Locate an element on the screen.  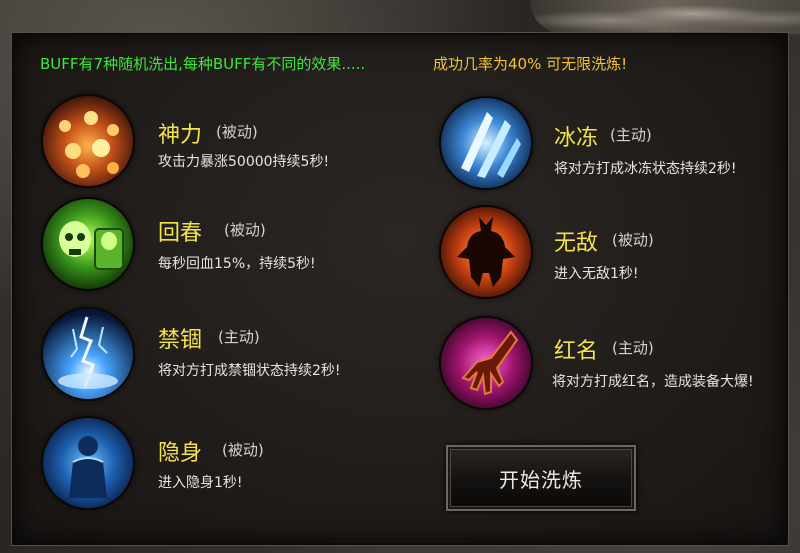
claw-hand-icon is located at coordinates (486, 363).